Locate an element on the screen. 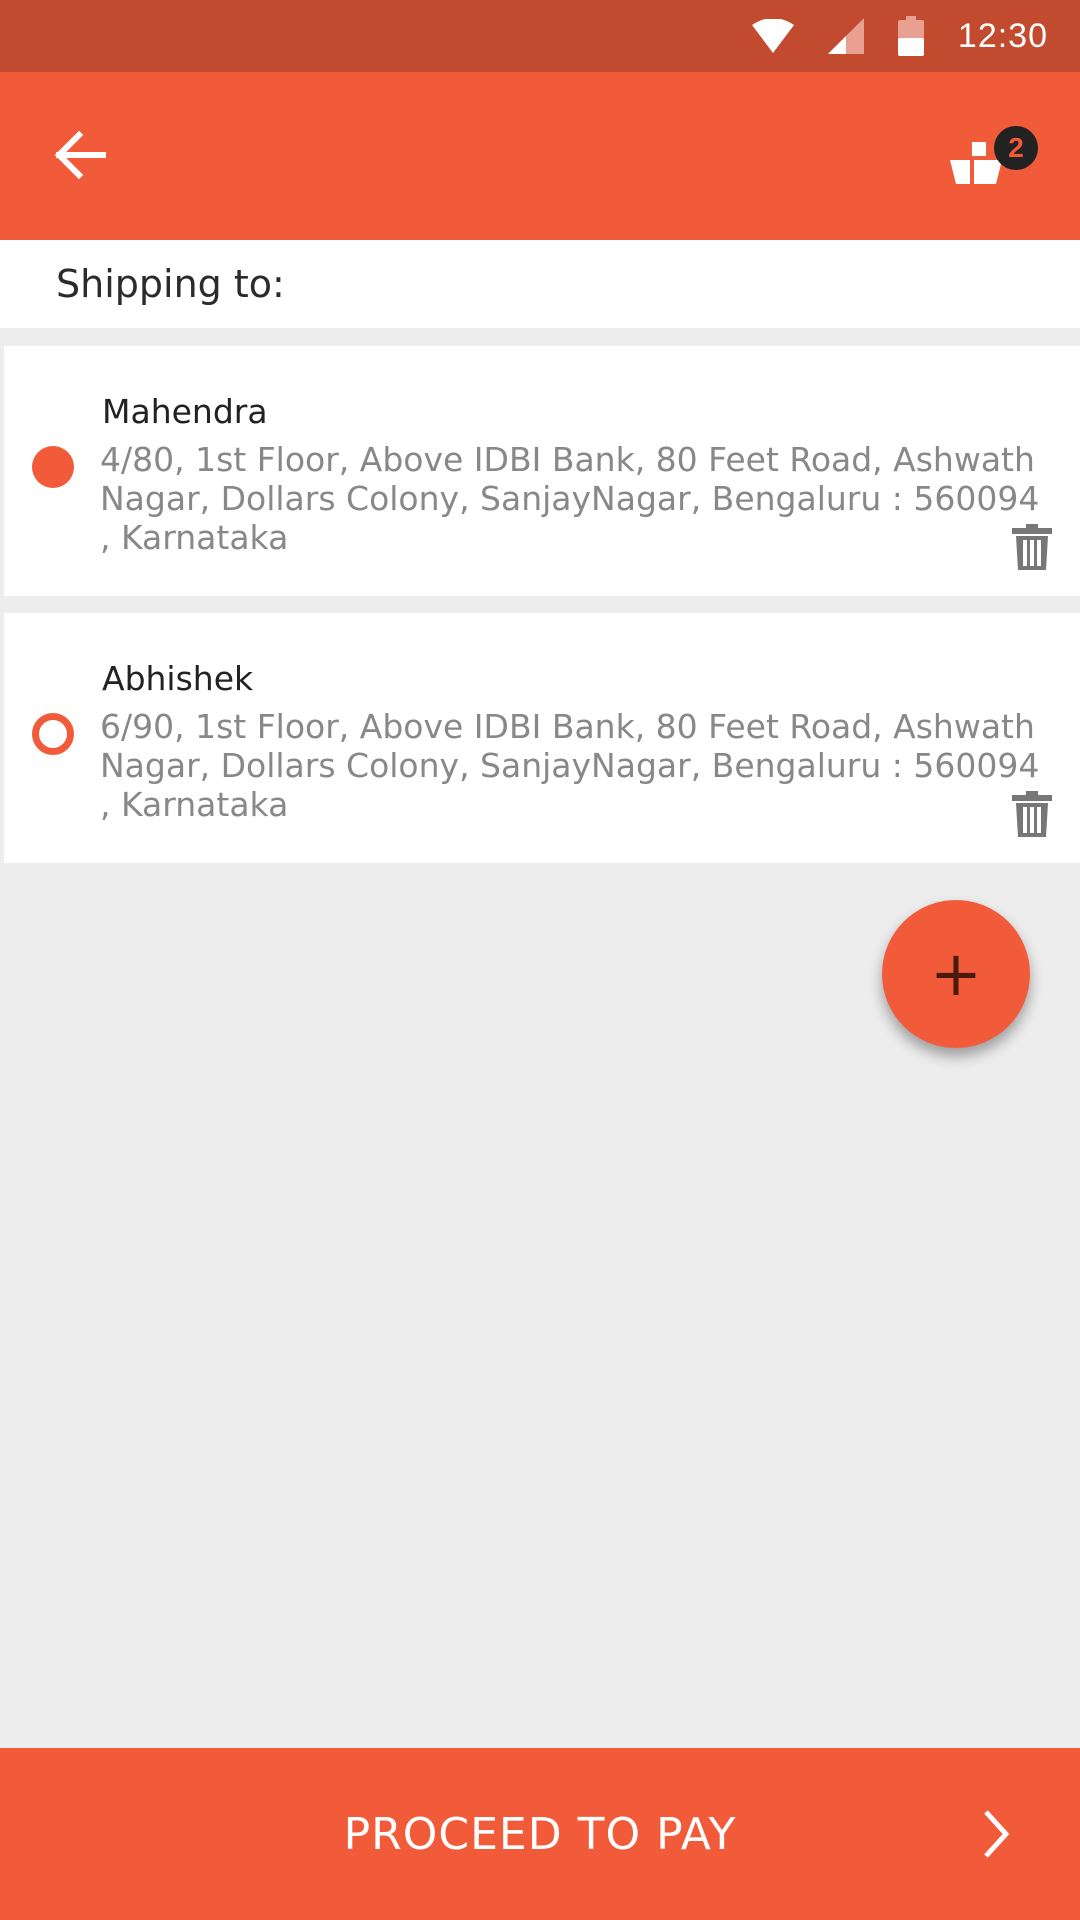 This screenshot has height=1920, width=1080. address-radio-unselected is located at coordinates (53, 734).